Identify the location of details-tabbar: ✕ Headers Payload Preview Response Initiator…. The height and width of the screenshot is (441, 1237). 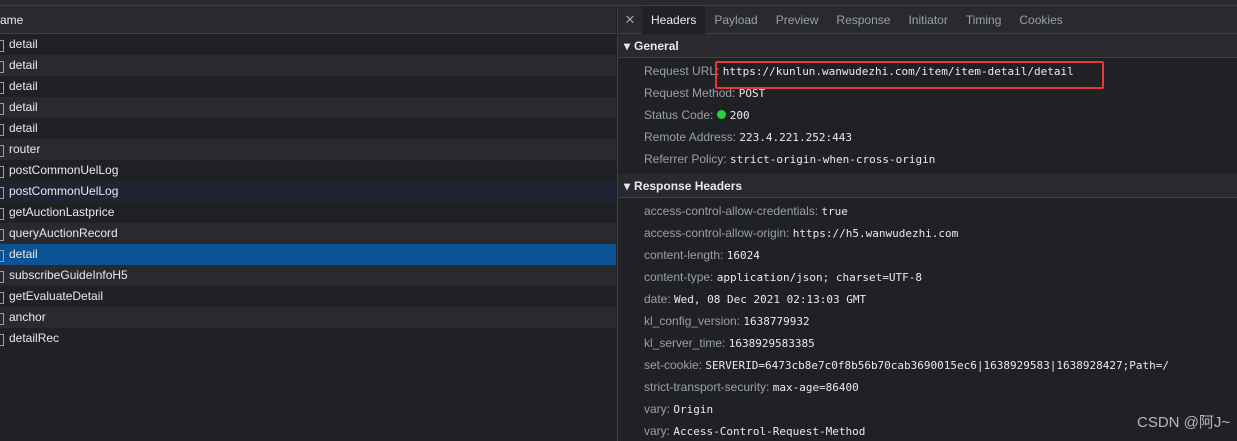
(927, 20).